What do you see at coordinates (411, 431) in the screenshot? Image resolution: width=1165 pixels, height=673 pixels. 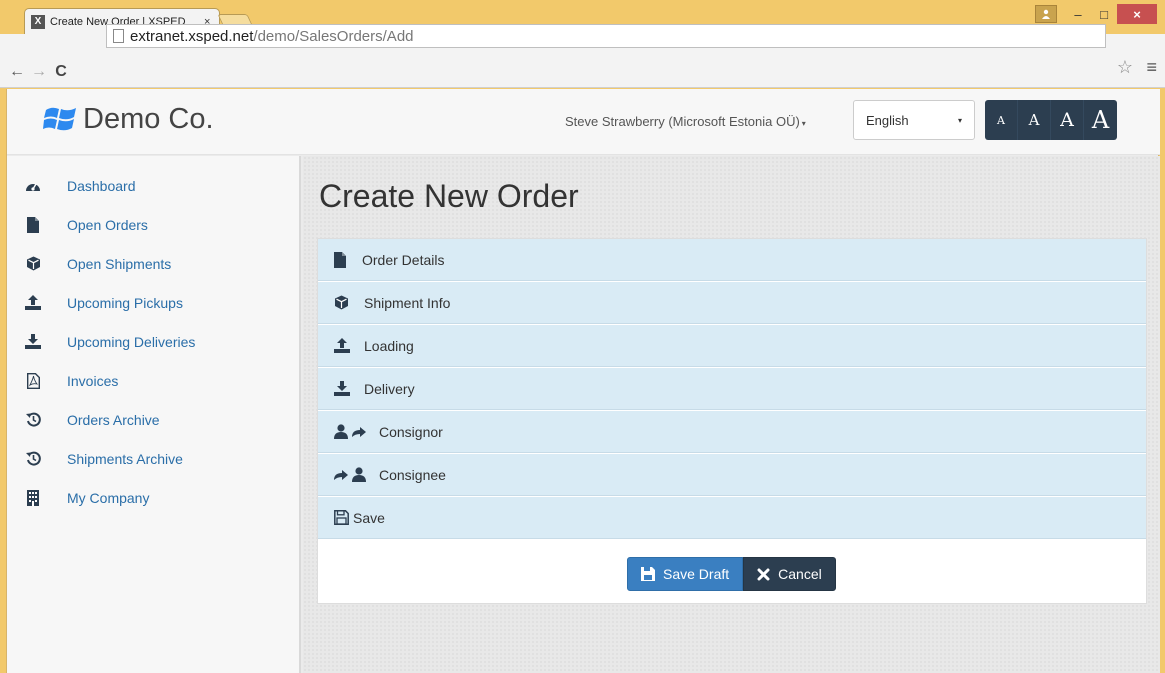 I see `section-label: Consignor` at bounding box center [411, 431].